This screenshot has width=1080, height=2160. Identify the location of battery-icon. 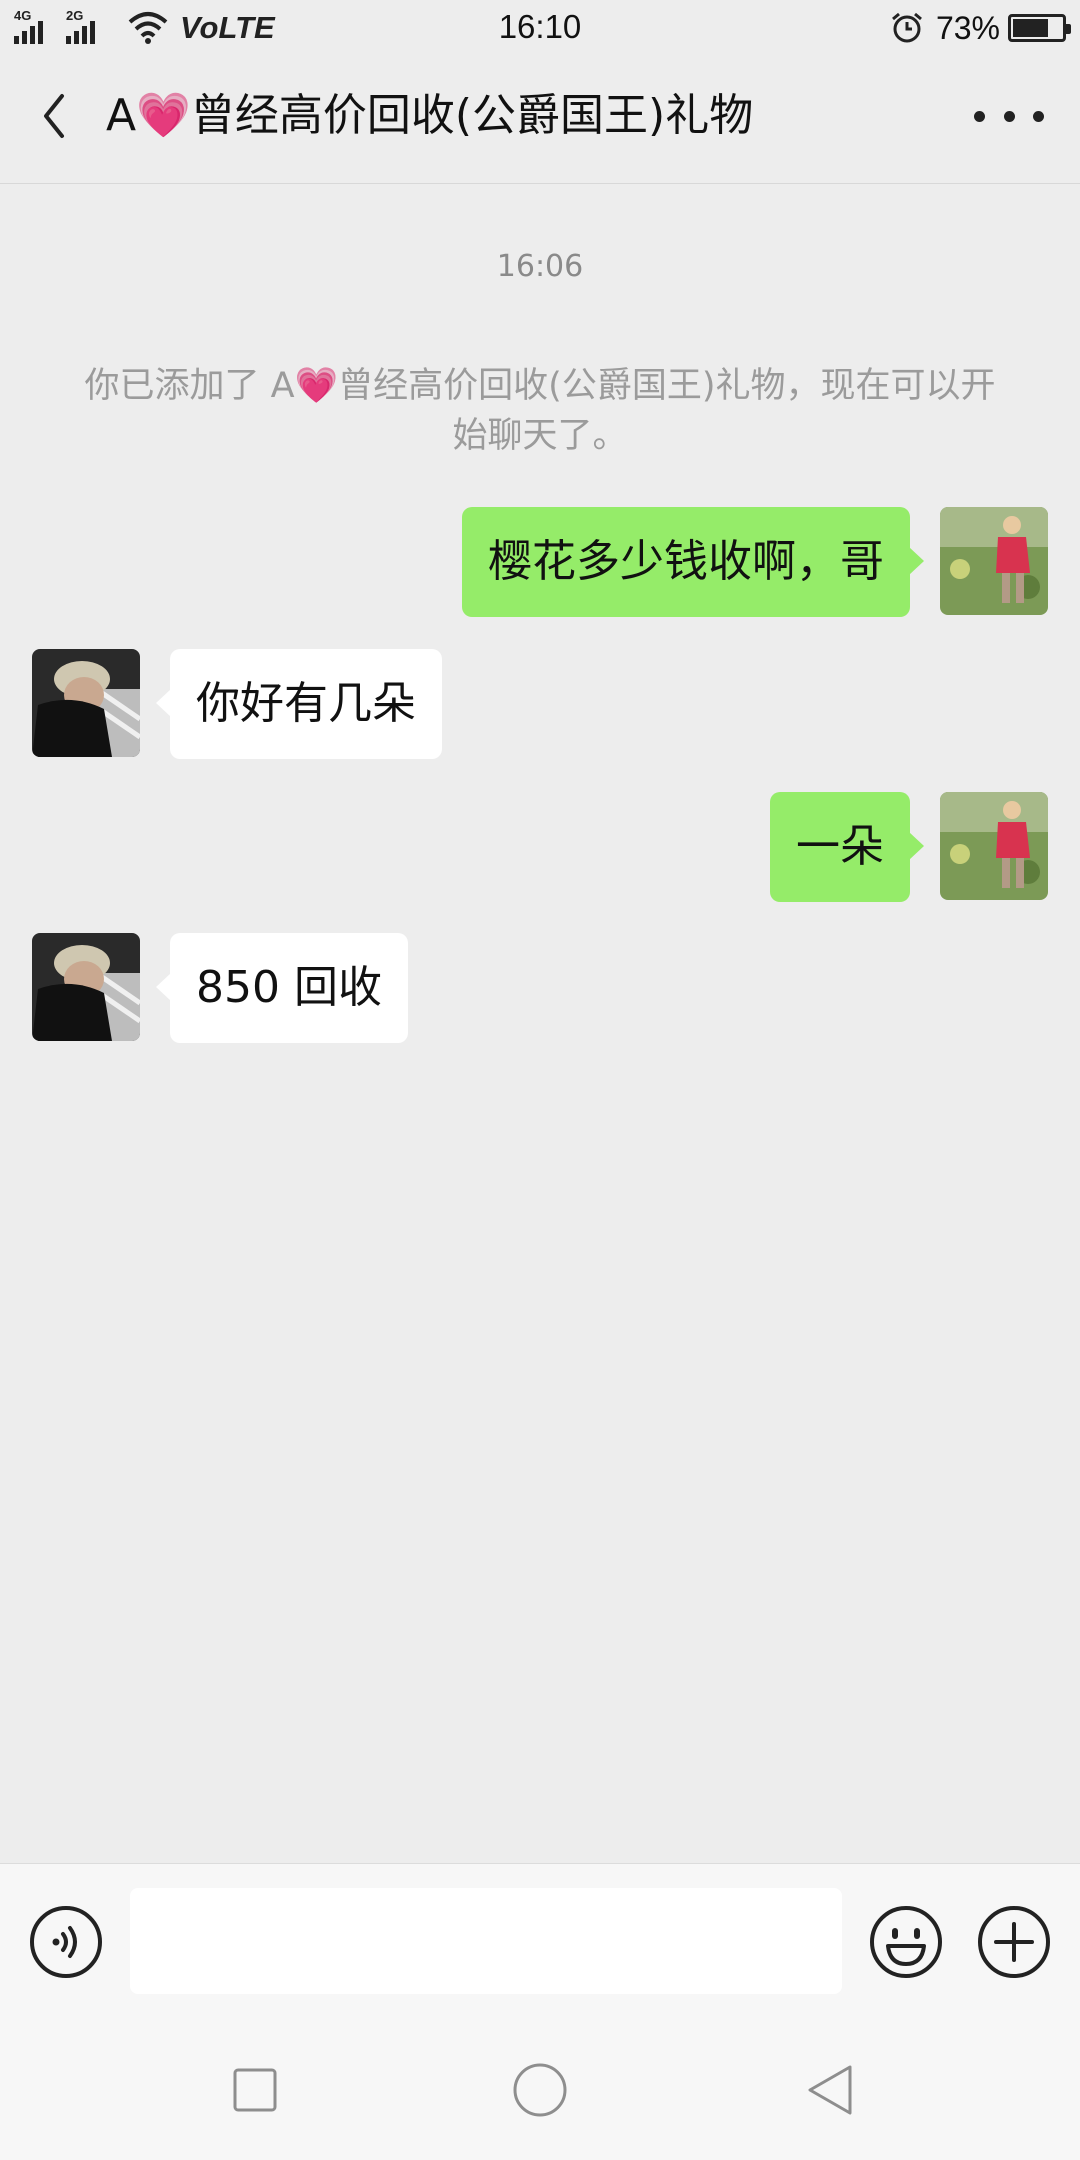
(1039, 28).